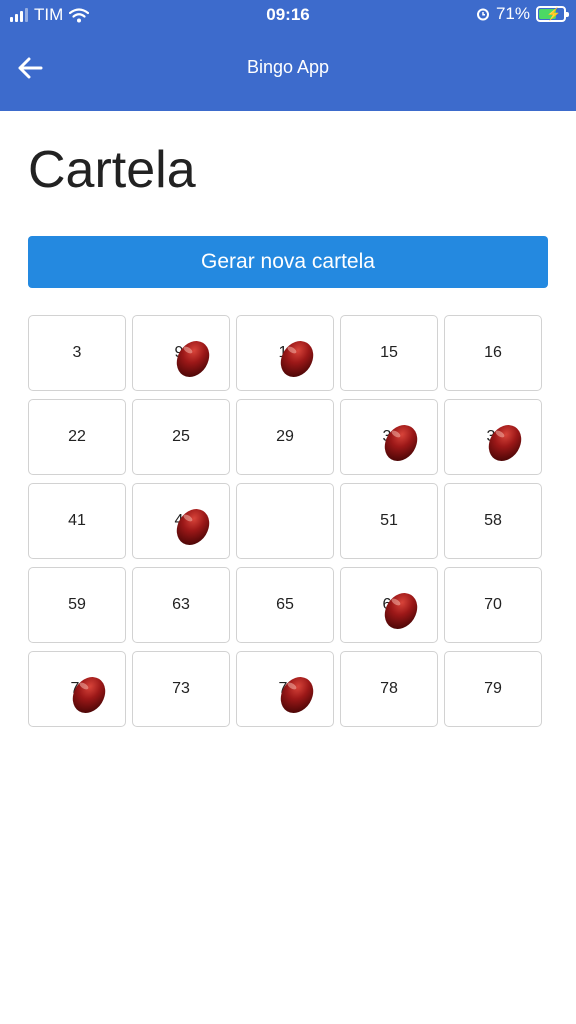  I want to click on bingo-cell-number: 22, so click(77, 436).